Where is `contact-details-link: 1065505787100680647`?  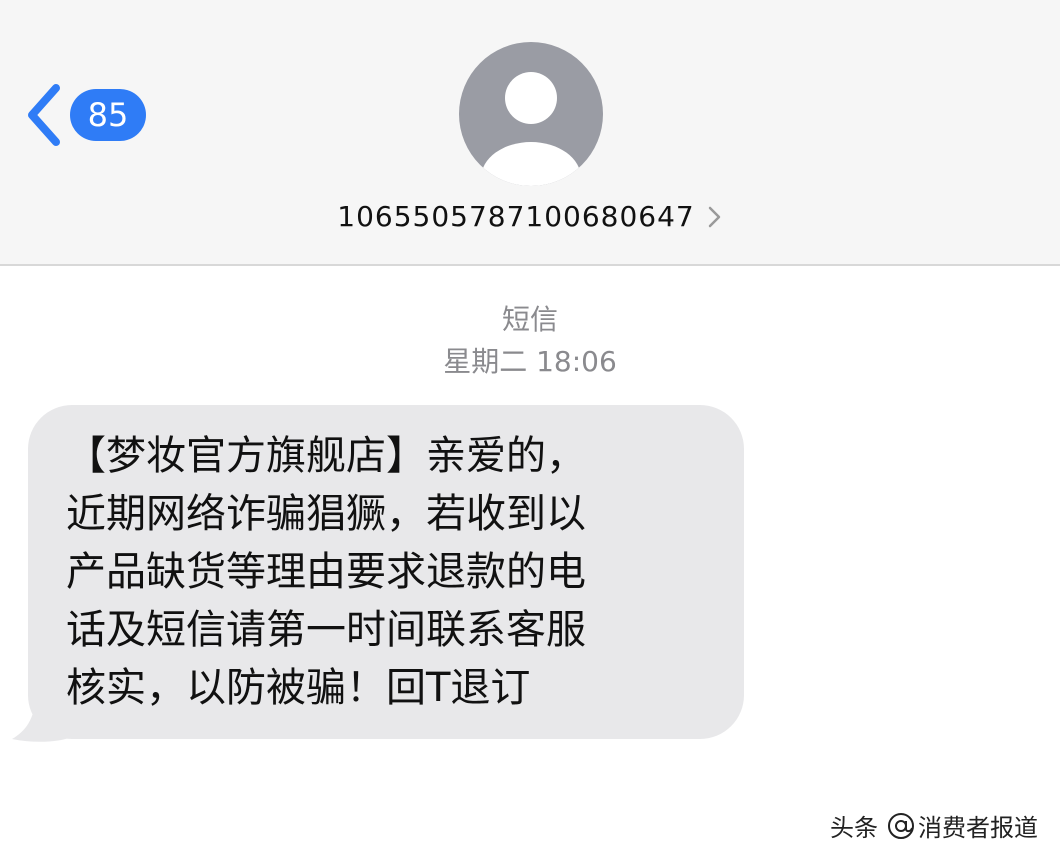
contact-details-link: 1065505787100680647 is located at coordinates (529, 216).